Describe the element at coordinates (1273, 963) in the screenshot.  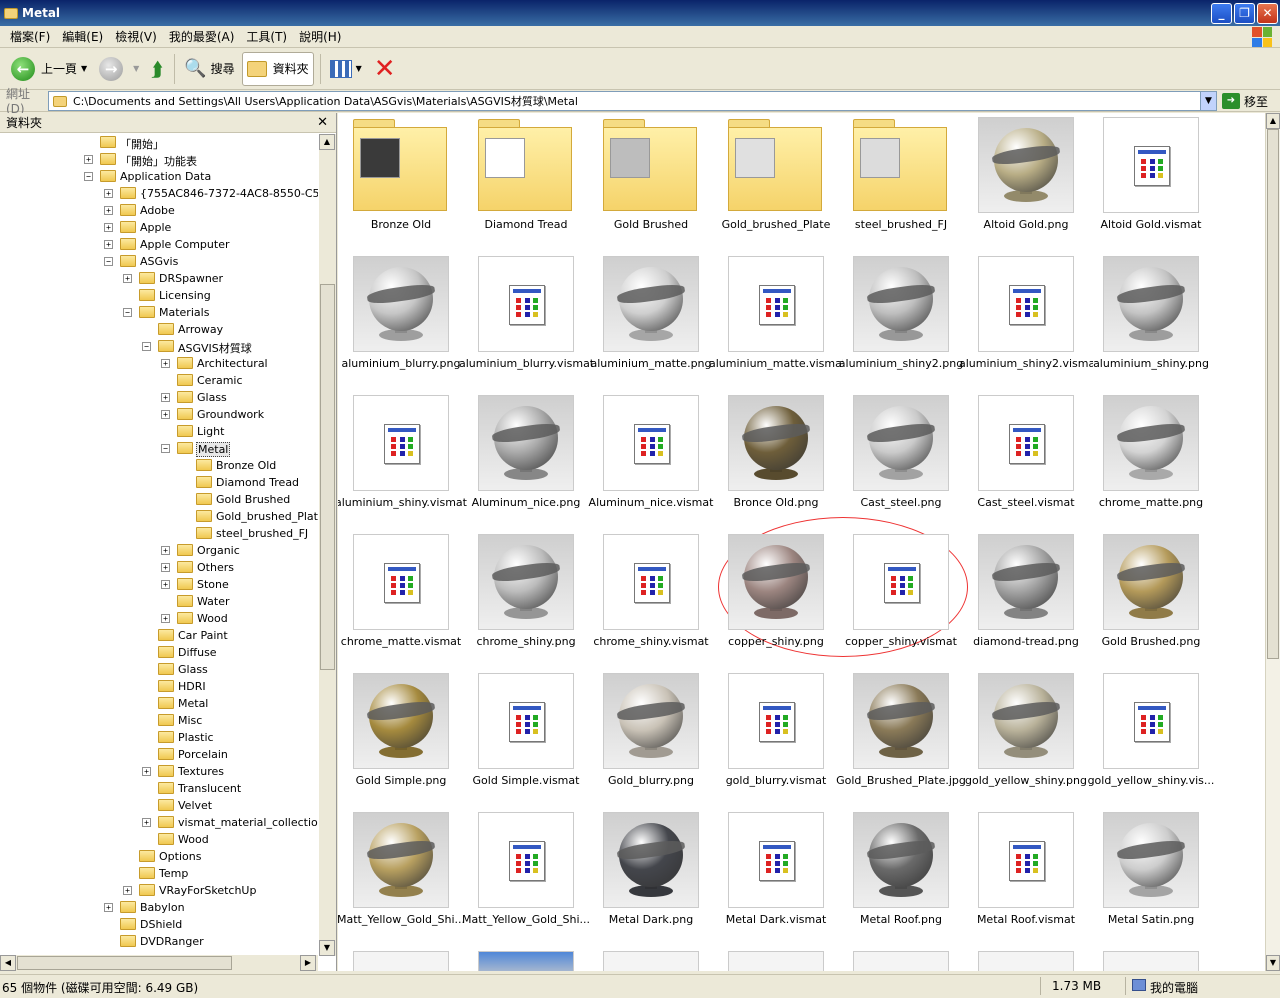
I see `scroll-down-icon: ▼` at that location.